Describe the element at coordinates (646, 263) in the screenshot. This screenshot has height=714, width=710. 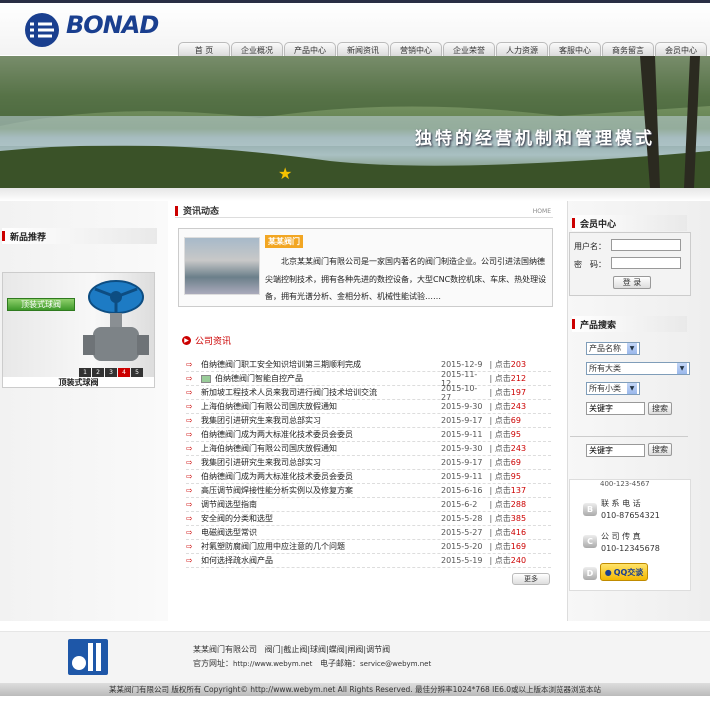
I see `password-input` at that location.